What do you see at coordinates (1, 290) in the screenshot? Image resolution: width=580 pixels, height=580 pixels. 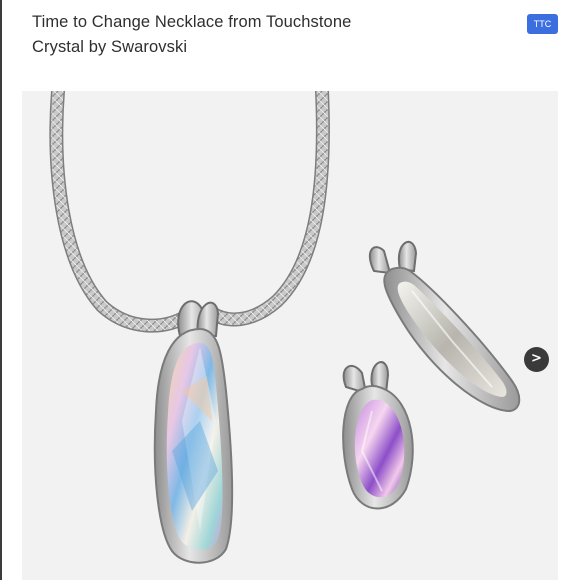 I see `left-border` at bounding box center [1, 290].